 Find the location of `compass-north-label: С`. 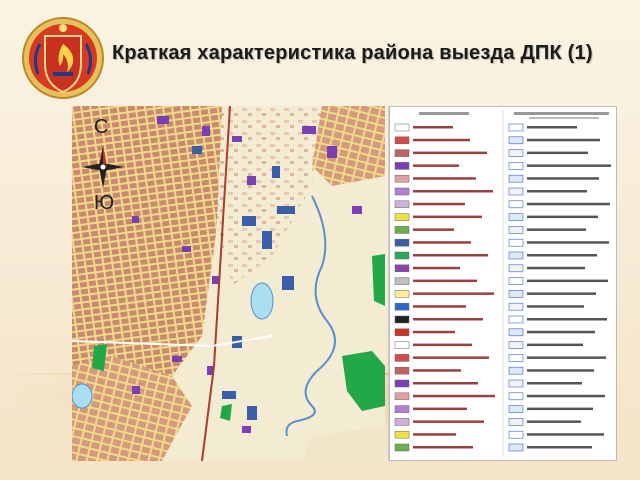

compass-north-label: С is located at coordinates (101, 127).